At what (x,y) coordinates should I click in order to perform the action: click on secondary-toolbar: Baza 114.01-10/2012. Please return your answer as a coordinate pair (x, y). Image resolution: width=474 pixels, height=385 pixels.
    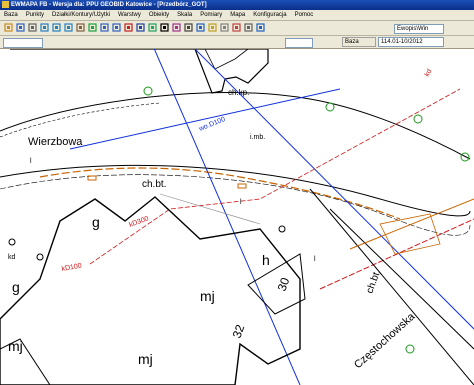
    Looking at the image, I should click on (237, 42).